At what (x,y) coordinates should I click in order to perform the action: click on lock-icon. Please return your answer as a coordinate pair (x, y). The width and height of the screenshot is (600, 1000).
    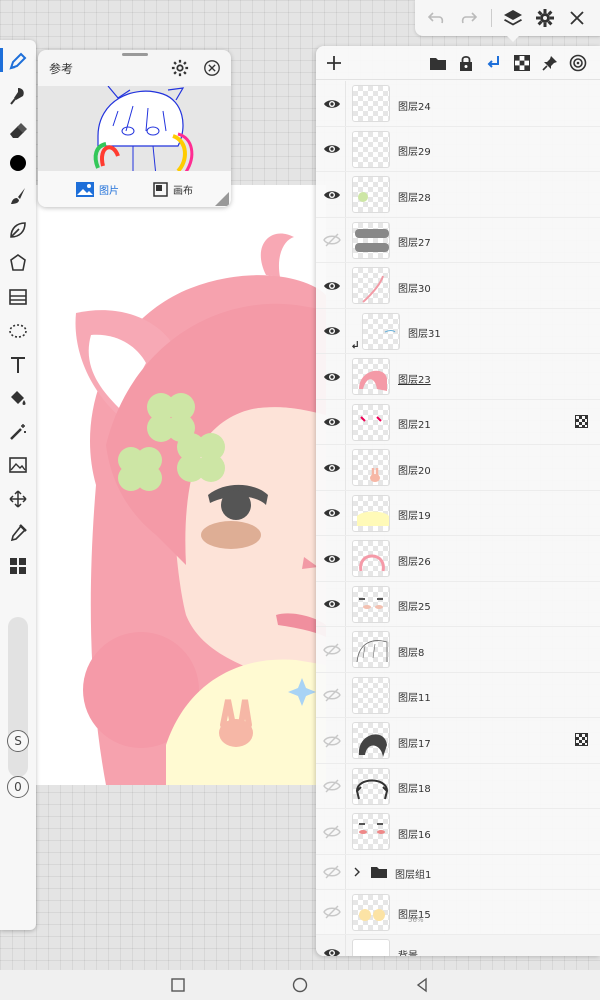
    Looking at the image, I should click on (466, 63).